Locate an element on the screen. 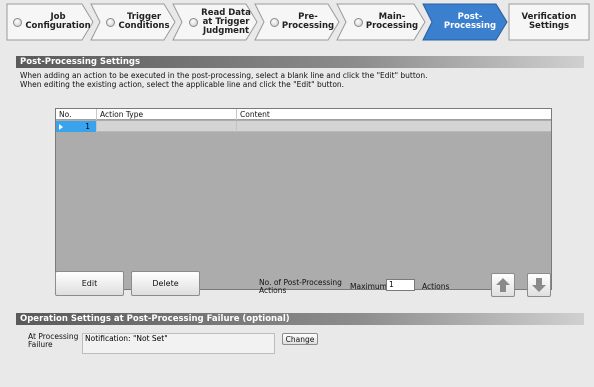  move-down-button is located at coordinates (539, 285).